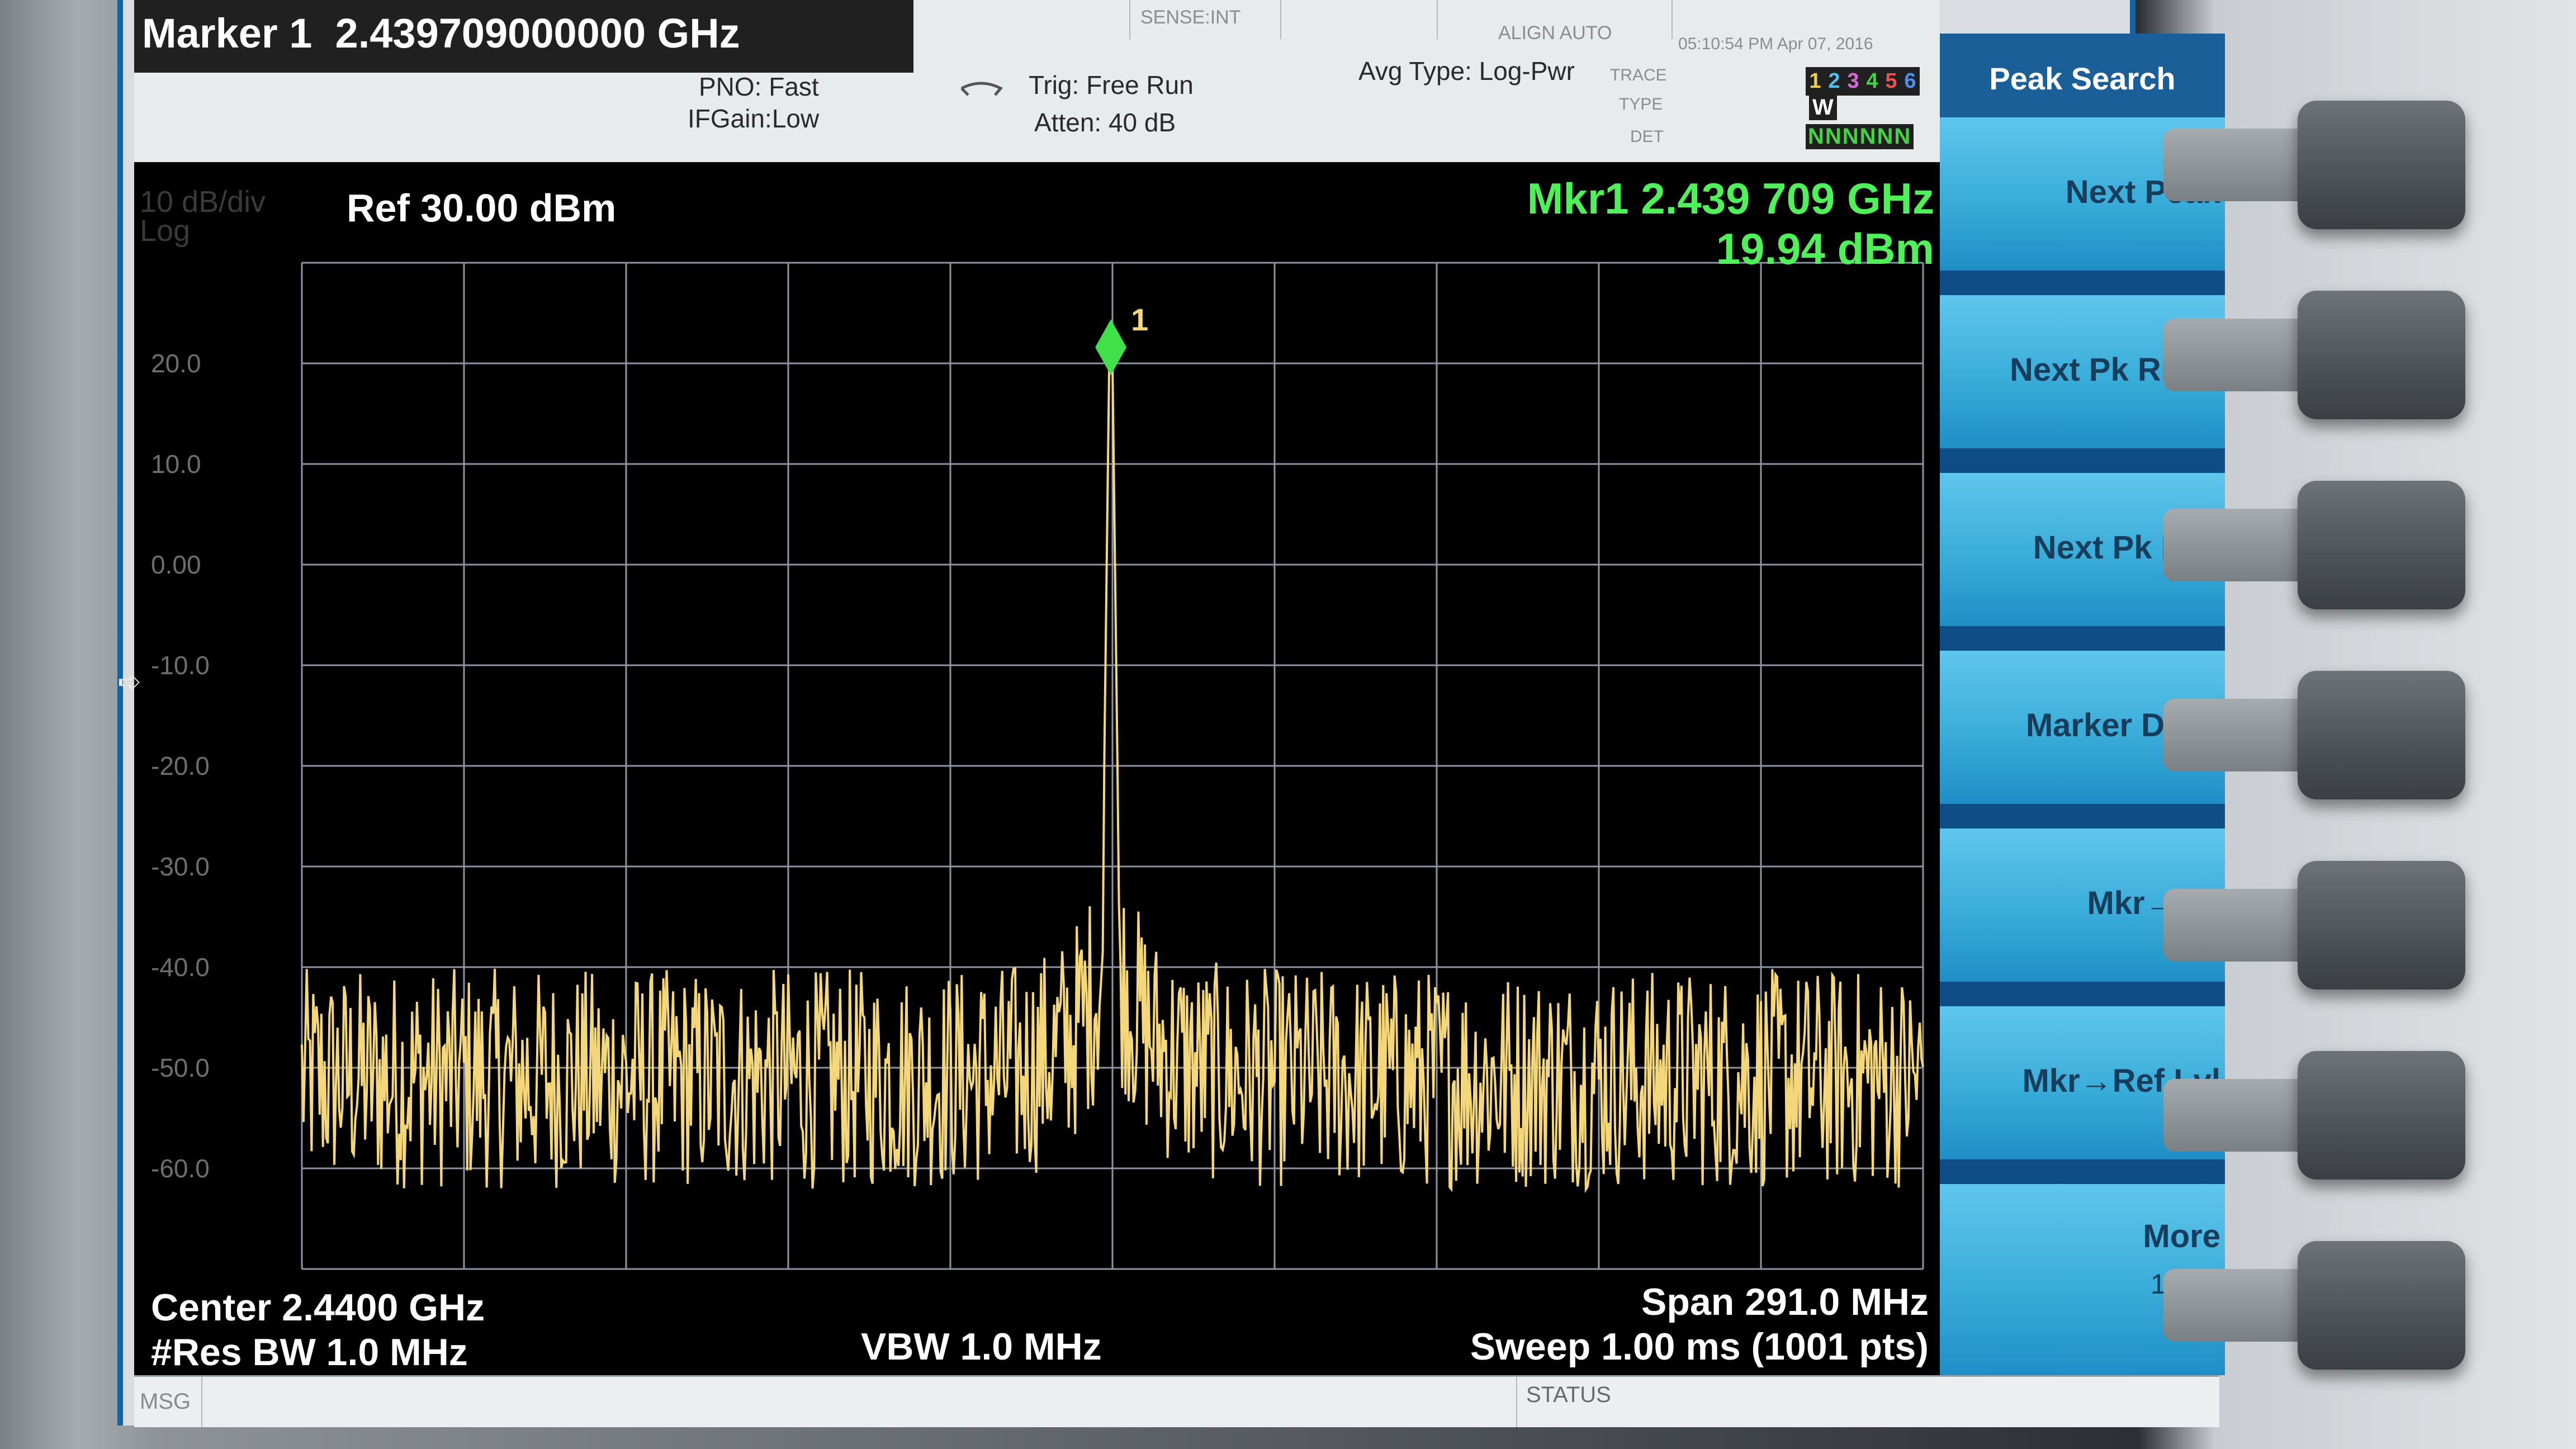 This screenshot has height=1449, width=2576. What do you see at coordinates (180, 1067) in the screenshot?
I see `y-tick-label: -50.0` at bounding box center [180, 1067].